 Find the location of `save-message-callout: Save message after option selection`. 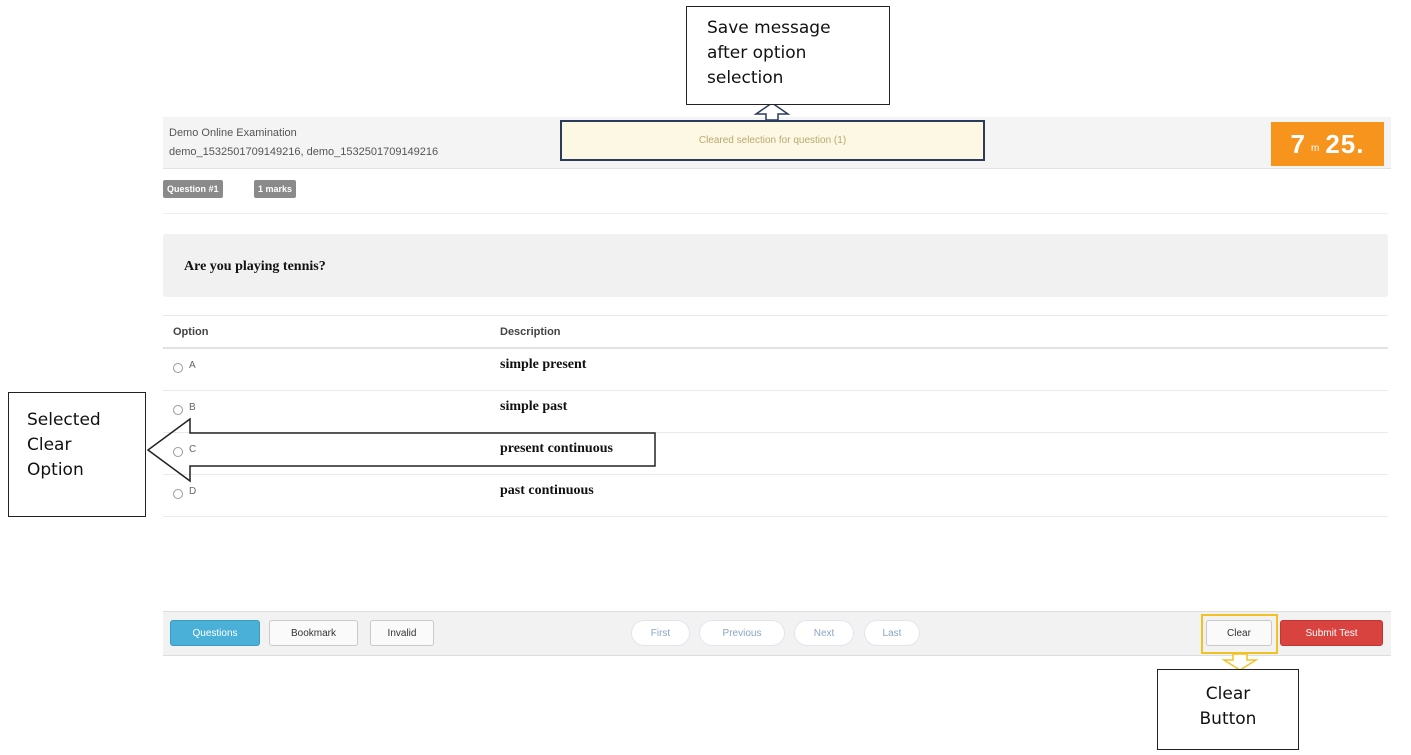

save-message-callout: Save message after option selection is located at coordinates (788, 55).